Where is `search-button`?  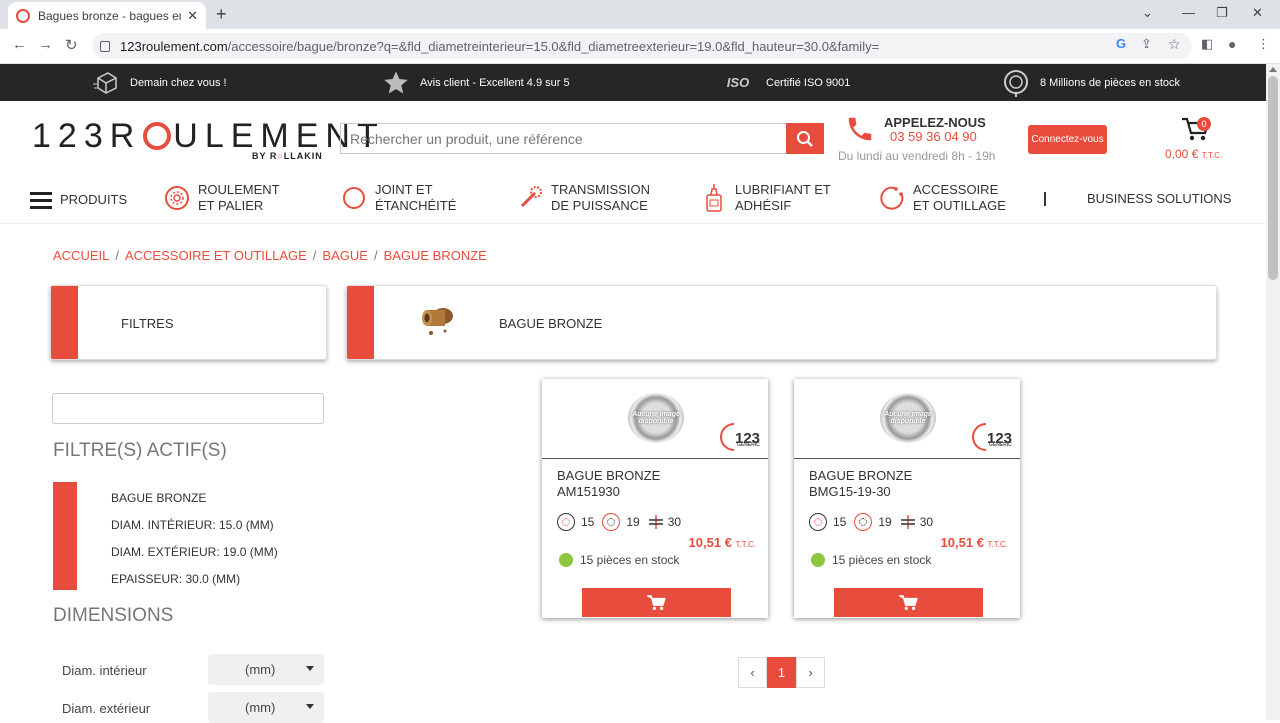 search-button is located at coordinates (805, 138).